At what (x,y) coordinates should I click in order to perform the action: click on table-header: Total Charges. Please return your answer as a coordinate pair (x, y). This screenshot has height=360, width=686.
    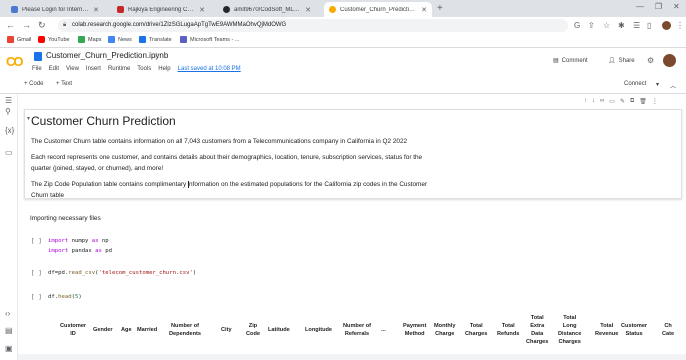
    Looking at the image, I should click on (476, 330).